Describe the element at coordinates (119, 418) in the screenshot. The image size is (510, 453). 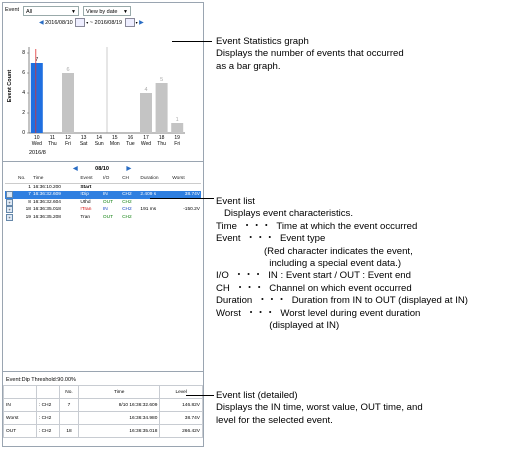
I see `detail-time: 16:36:34.980` at that location.